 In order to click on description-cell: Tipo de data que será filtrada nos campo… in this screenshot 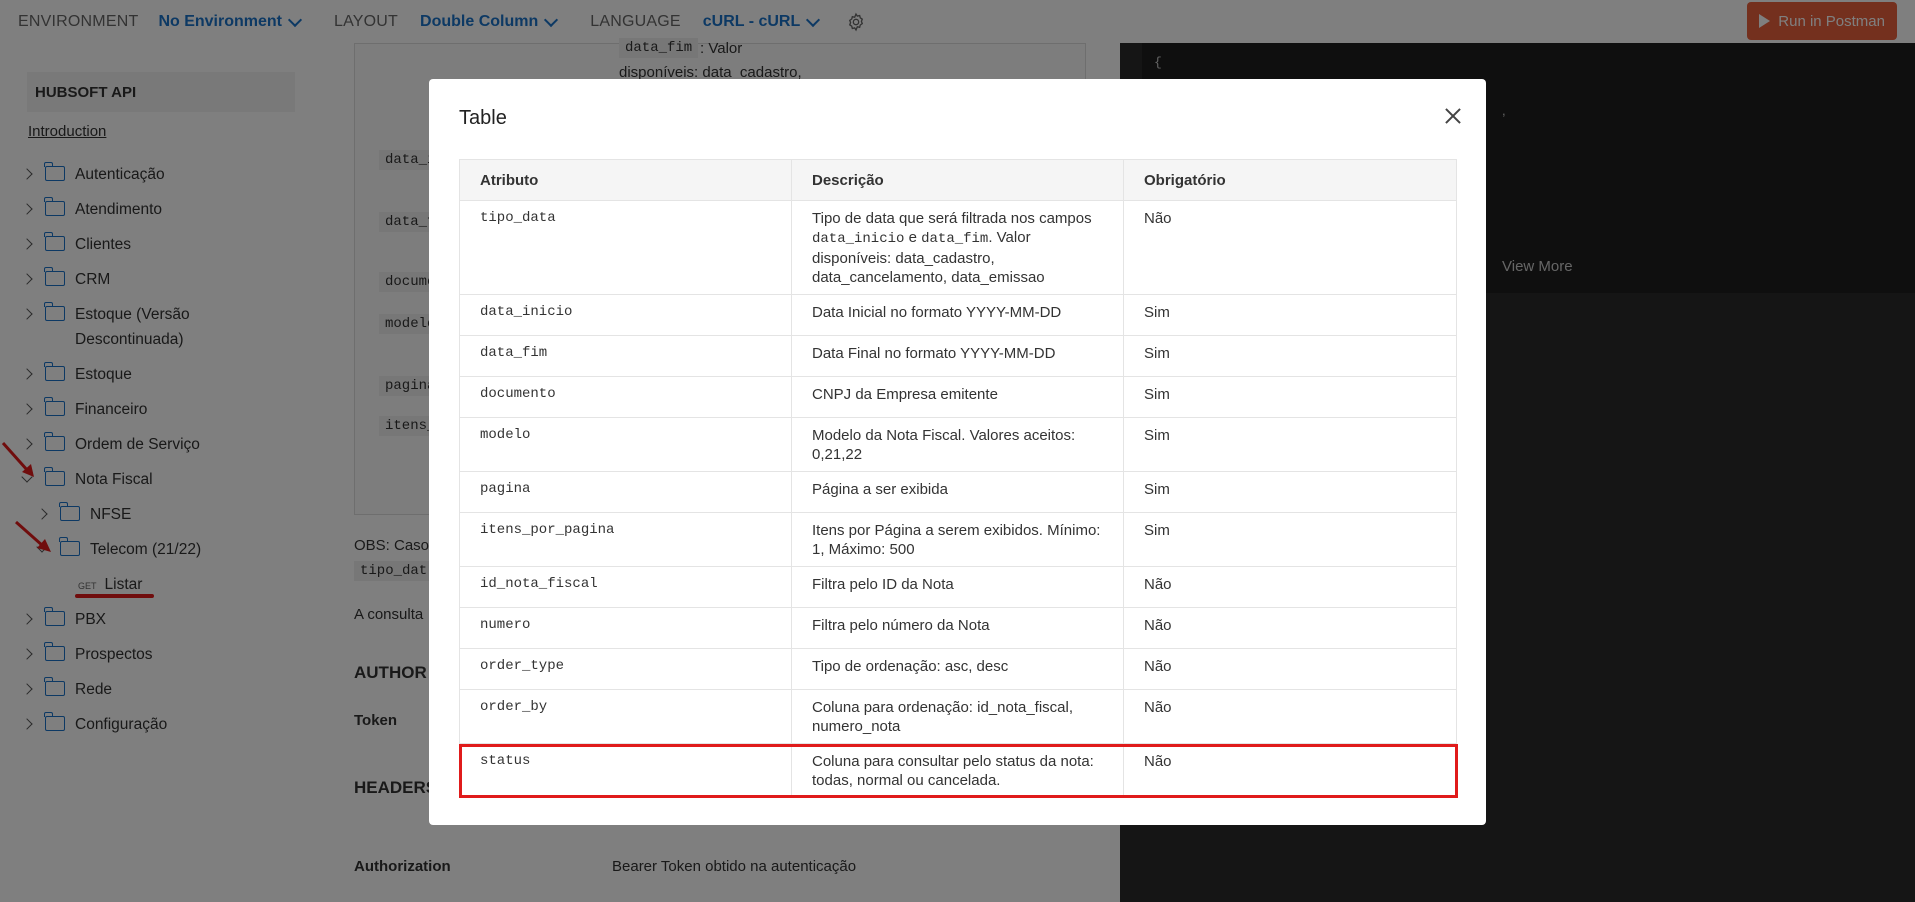, I will do `click(957, 247)`.